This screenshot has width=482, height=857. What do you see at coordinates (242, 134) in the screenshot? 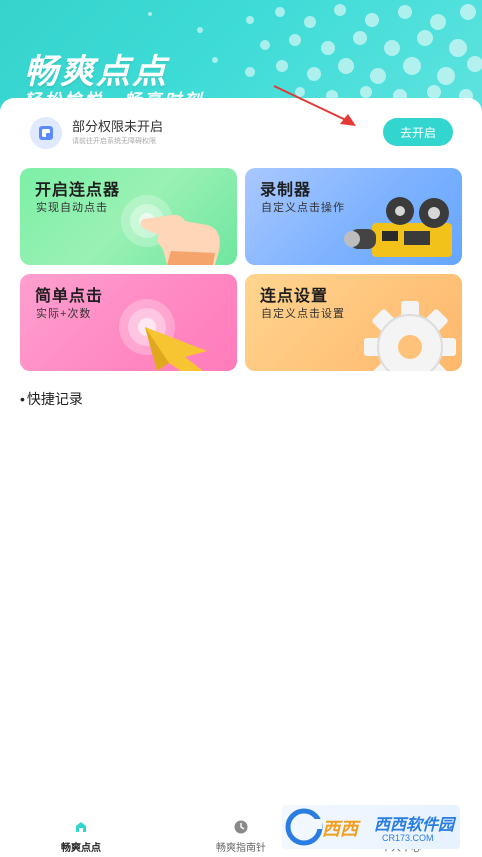
I see `permission-banner: 部分权限未开启 请前往开启系统无障碍权限 去开启` at bounding box center [242, 134].